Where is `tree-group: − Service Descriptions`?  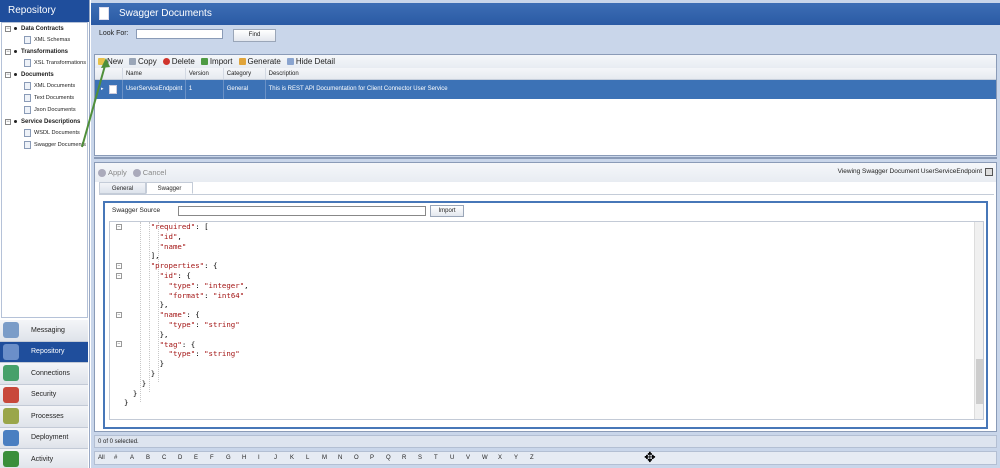 tree-group: − Service Descriptions is located at coordinates (44, 121).